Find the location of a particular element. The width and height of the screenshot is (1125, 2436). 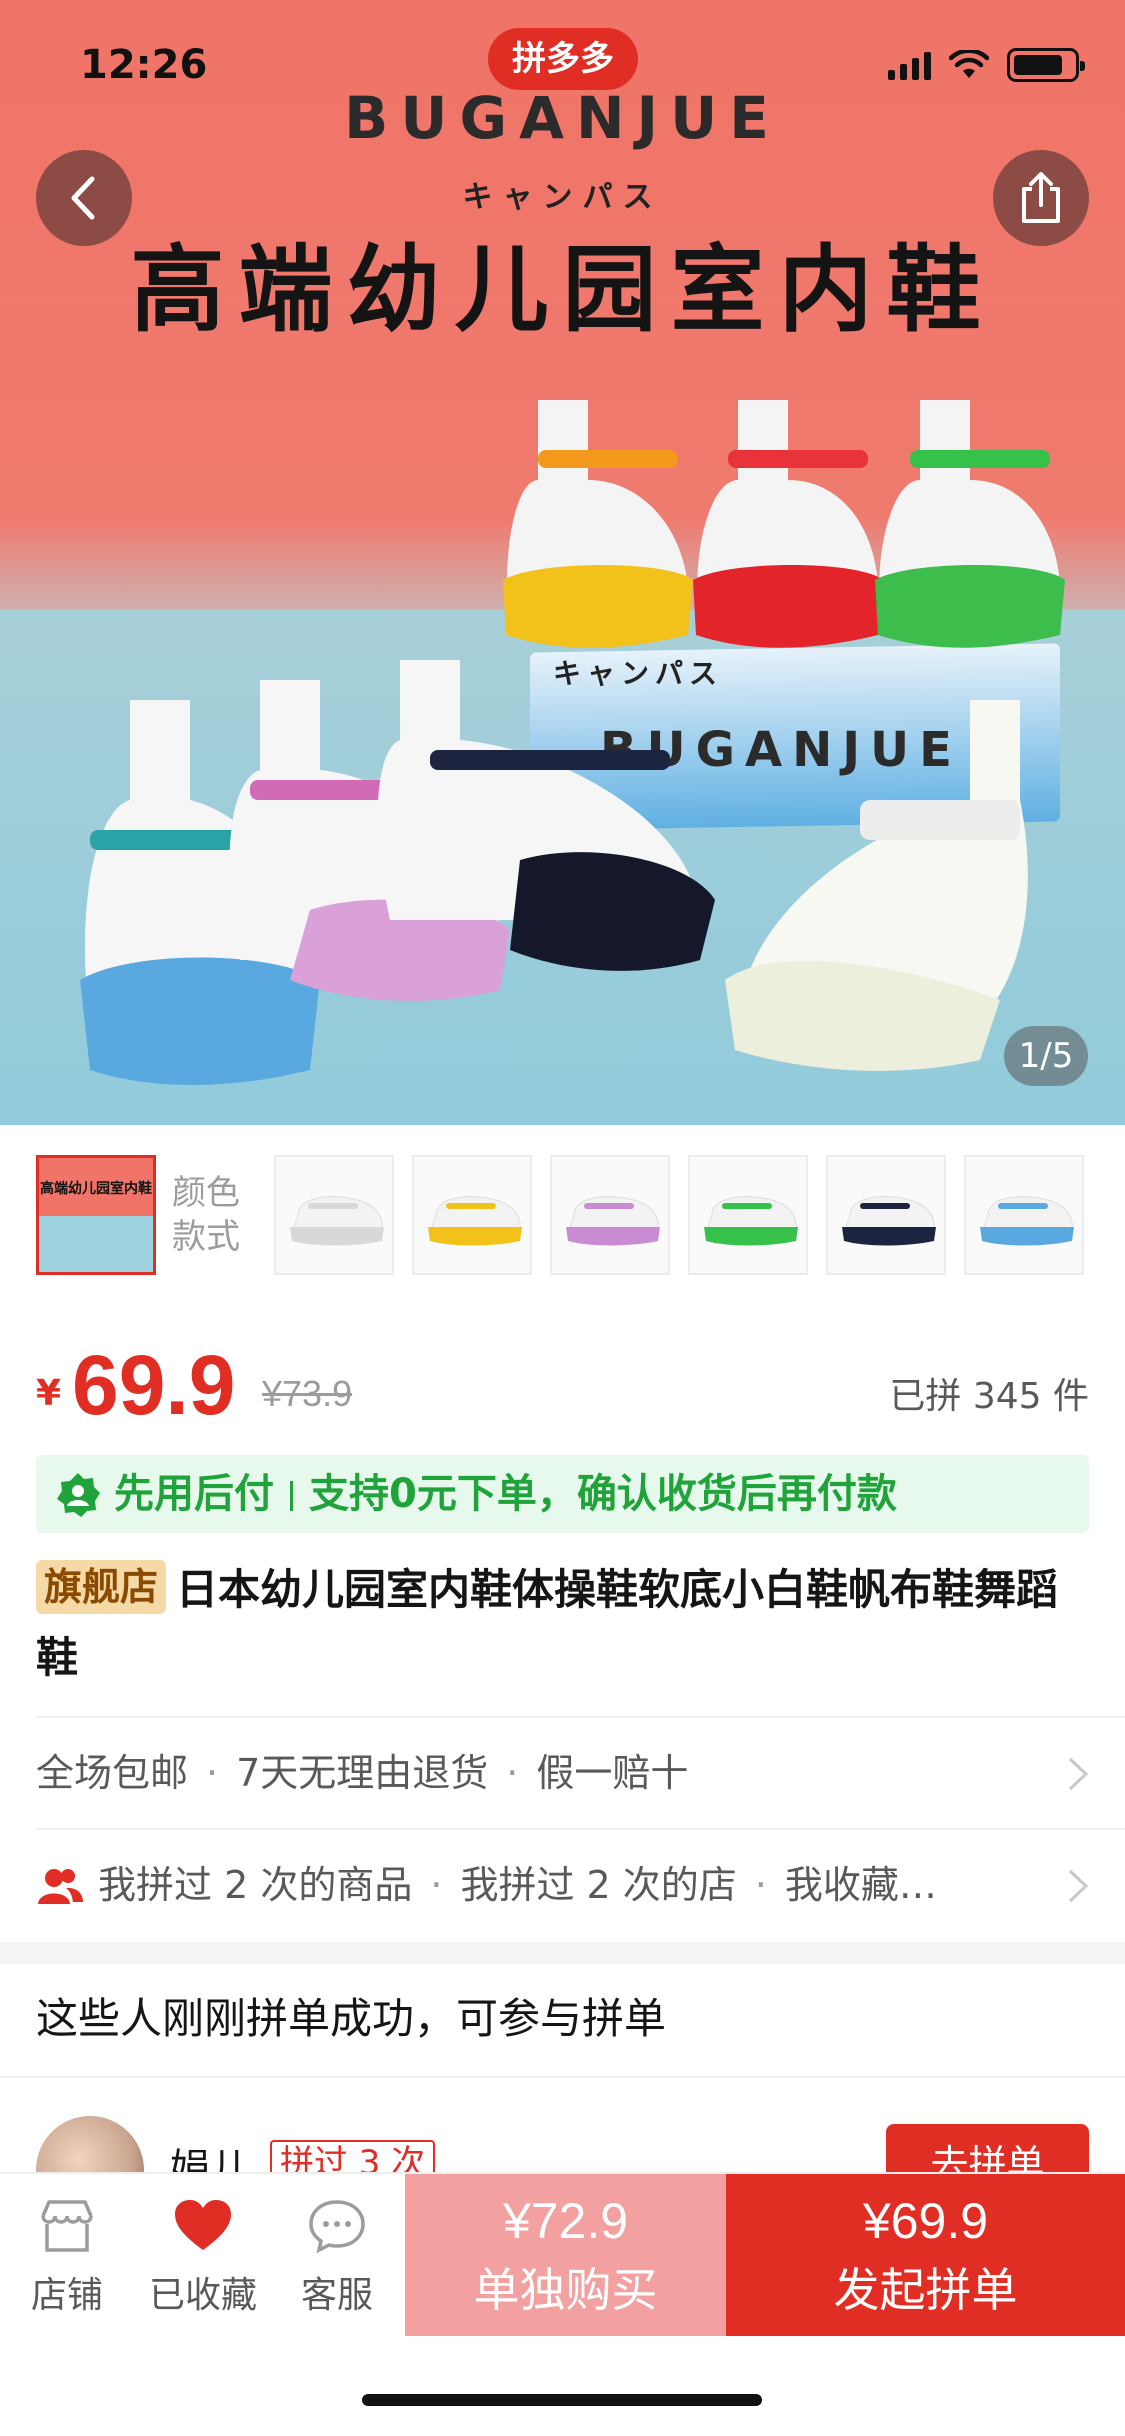

brand-logo: BUGANJUE is located at coordinates (562, 118).